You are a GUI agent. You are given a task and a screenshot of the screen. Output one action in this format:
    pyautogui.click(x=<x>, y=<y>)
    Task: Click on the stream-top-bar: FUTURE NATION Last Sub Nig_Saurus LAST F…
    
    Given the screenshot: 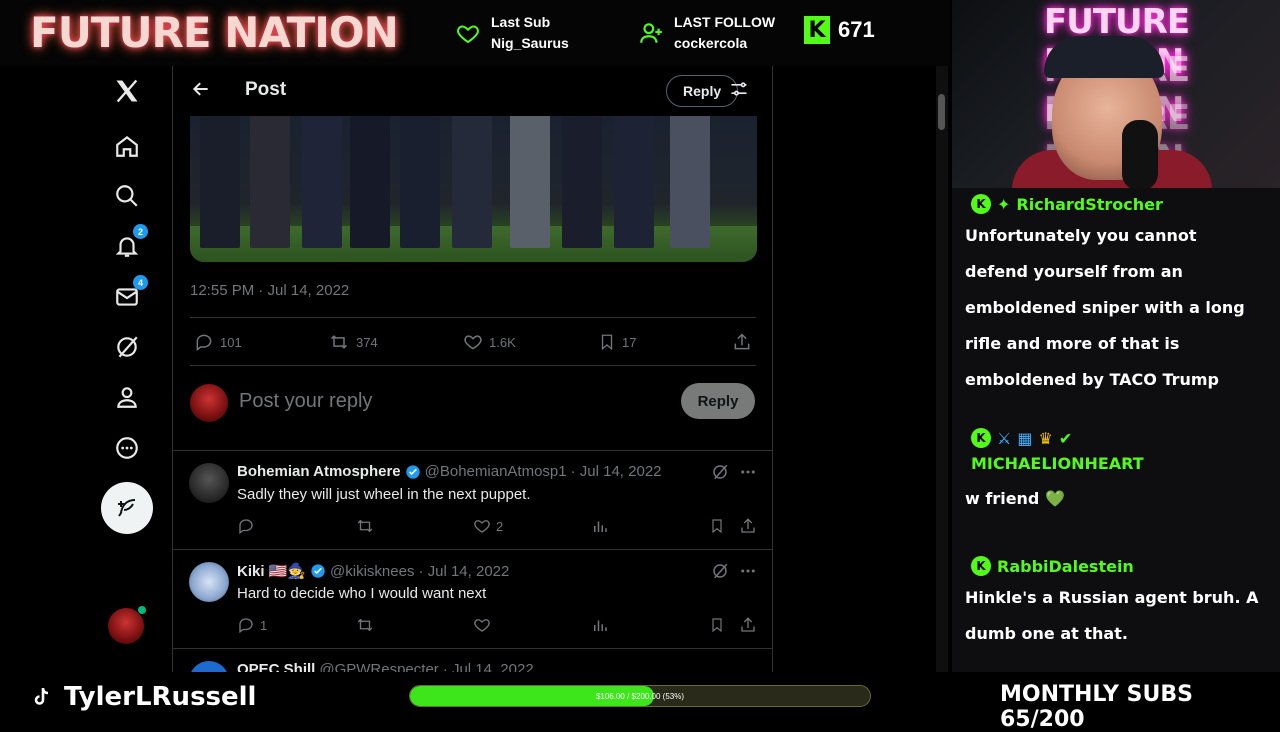 What is the action you would take?
    pyautogui.click(x=475, y=33)
    